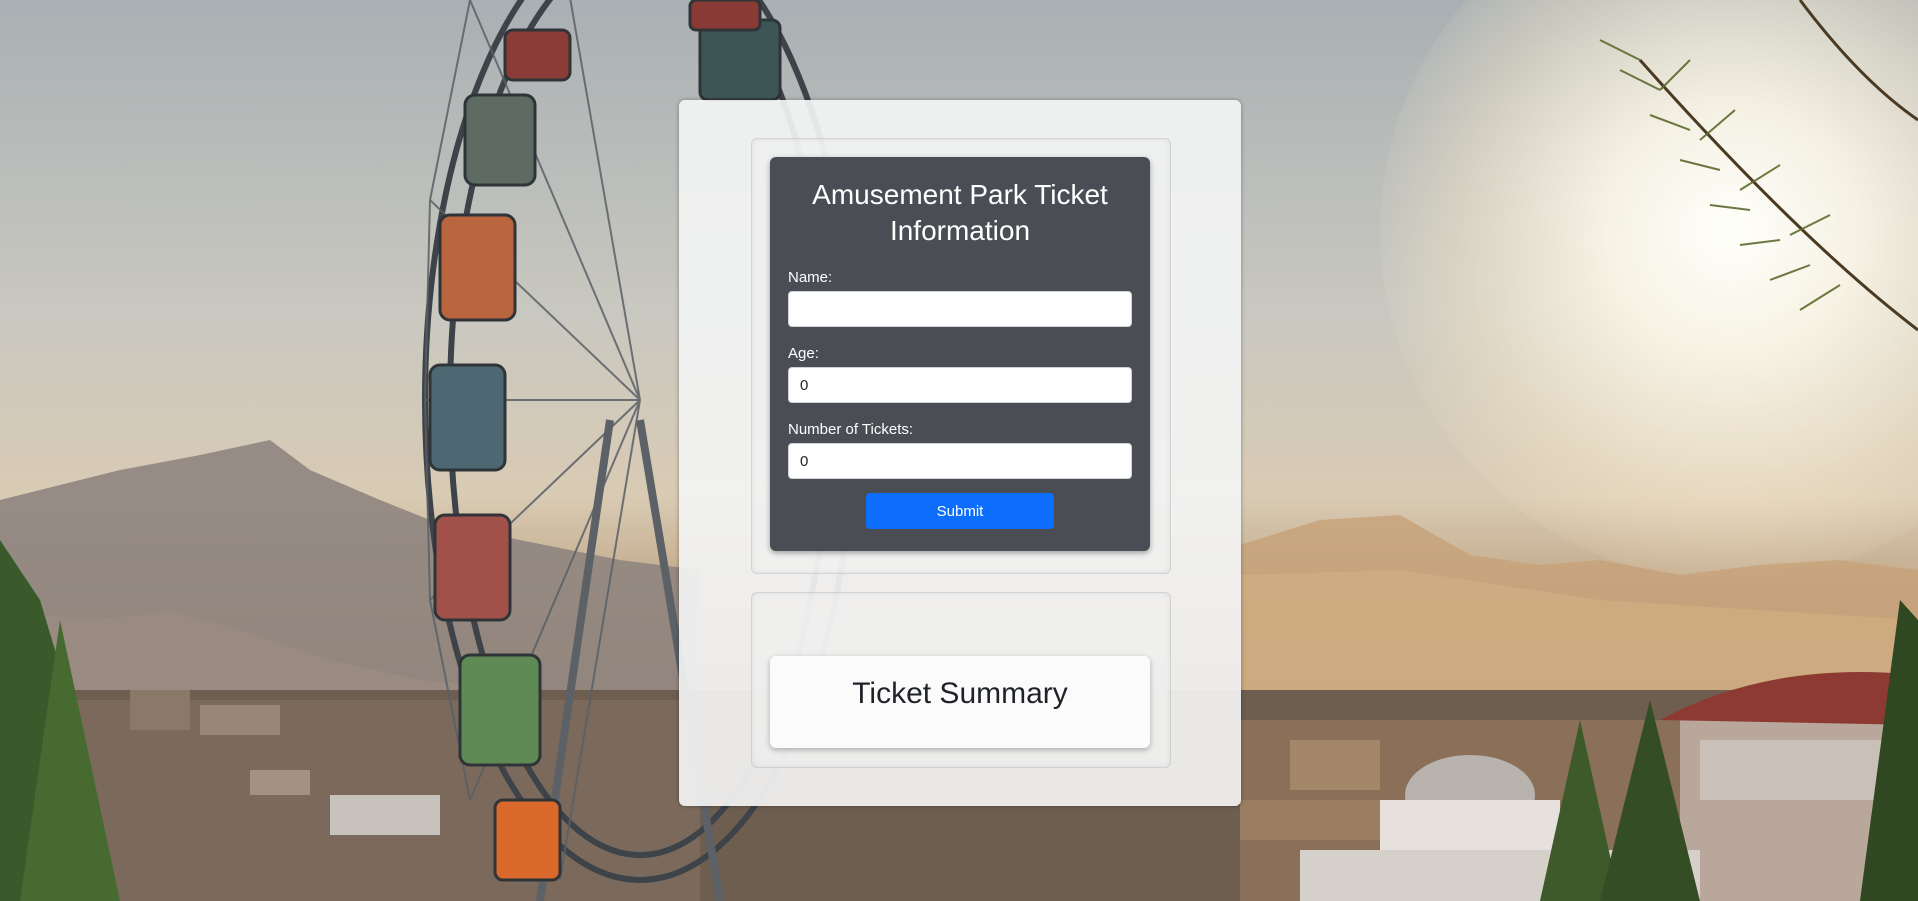  I want to click on submit-row: Submit, so click(960, 511).